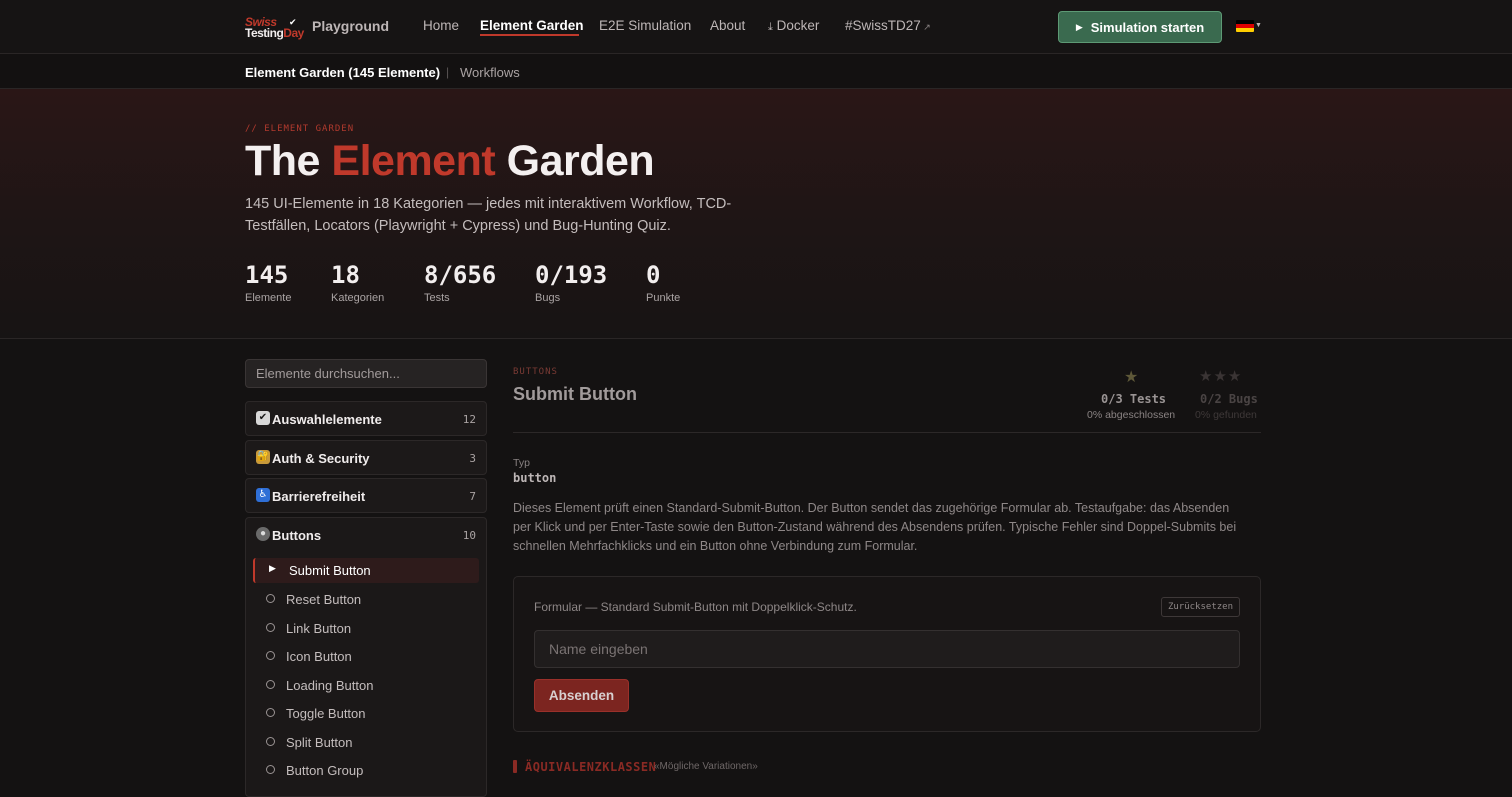 The width and height of the screenshot is (1512, 797). I want to click on simulation-start-label: Simulation starten, so click(1147, 27).